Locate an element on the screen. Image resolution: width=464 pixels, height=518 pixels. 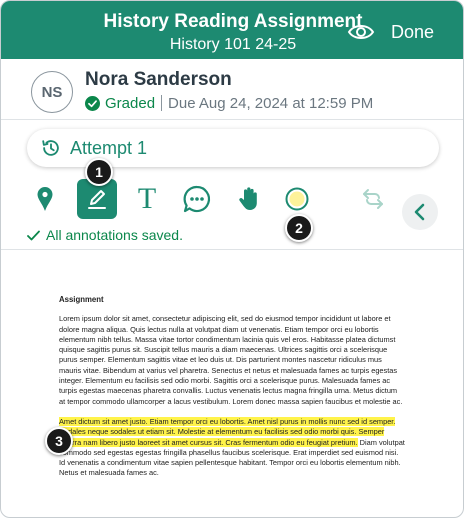
undo-redo-icon is located at coordinates (373, 199).